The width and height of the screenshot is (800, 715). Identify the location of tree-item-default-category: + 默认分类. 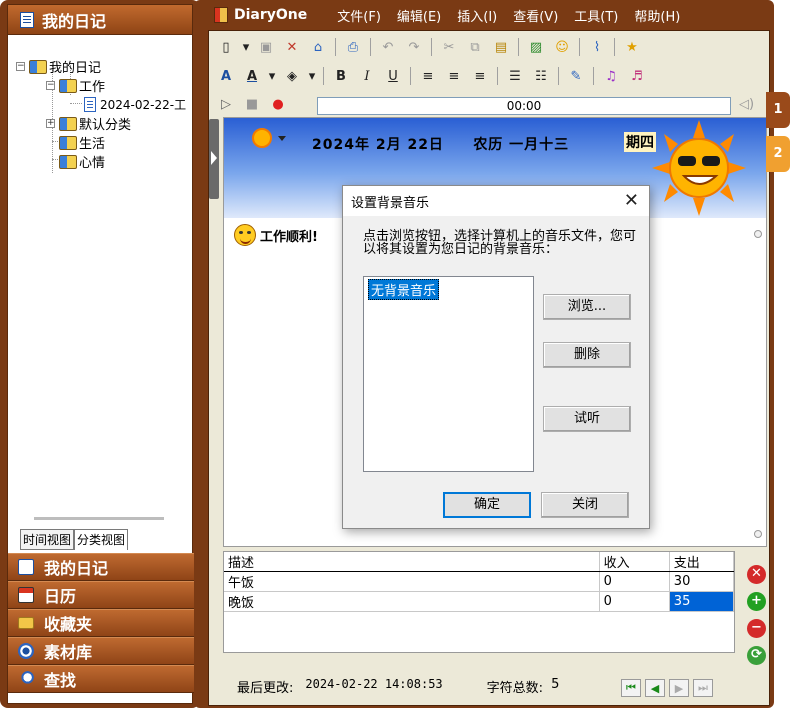
(88, 123).